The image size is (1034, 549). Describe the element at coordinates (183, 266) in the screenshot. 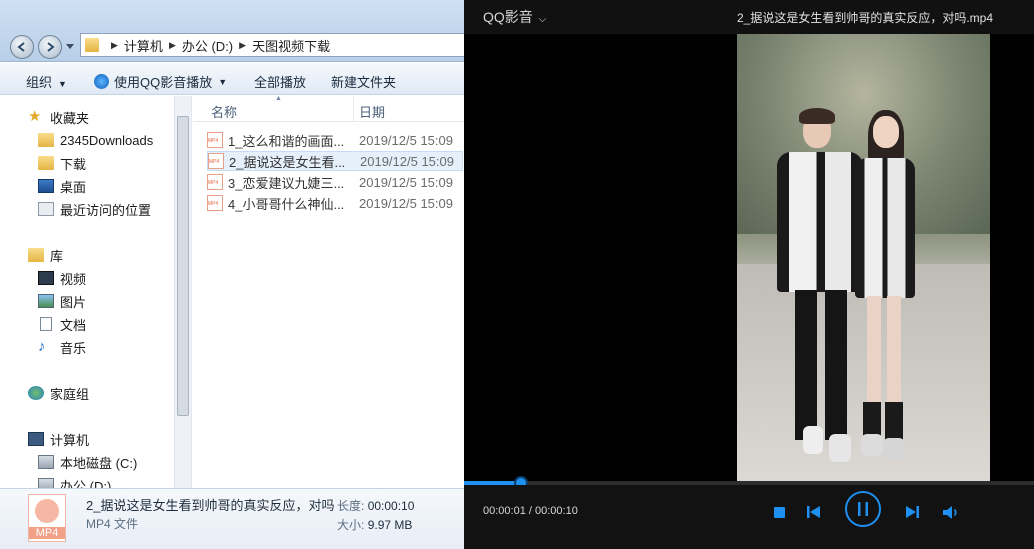

I see `scrollbar-thumb` at that location.